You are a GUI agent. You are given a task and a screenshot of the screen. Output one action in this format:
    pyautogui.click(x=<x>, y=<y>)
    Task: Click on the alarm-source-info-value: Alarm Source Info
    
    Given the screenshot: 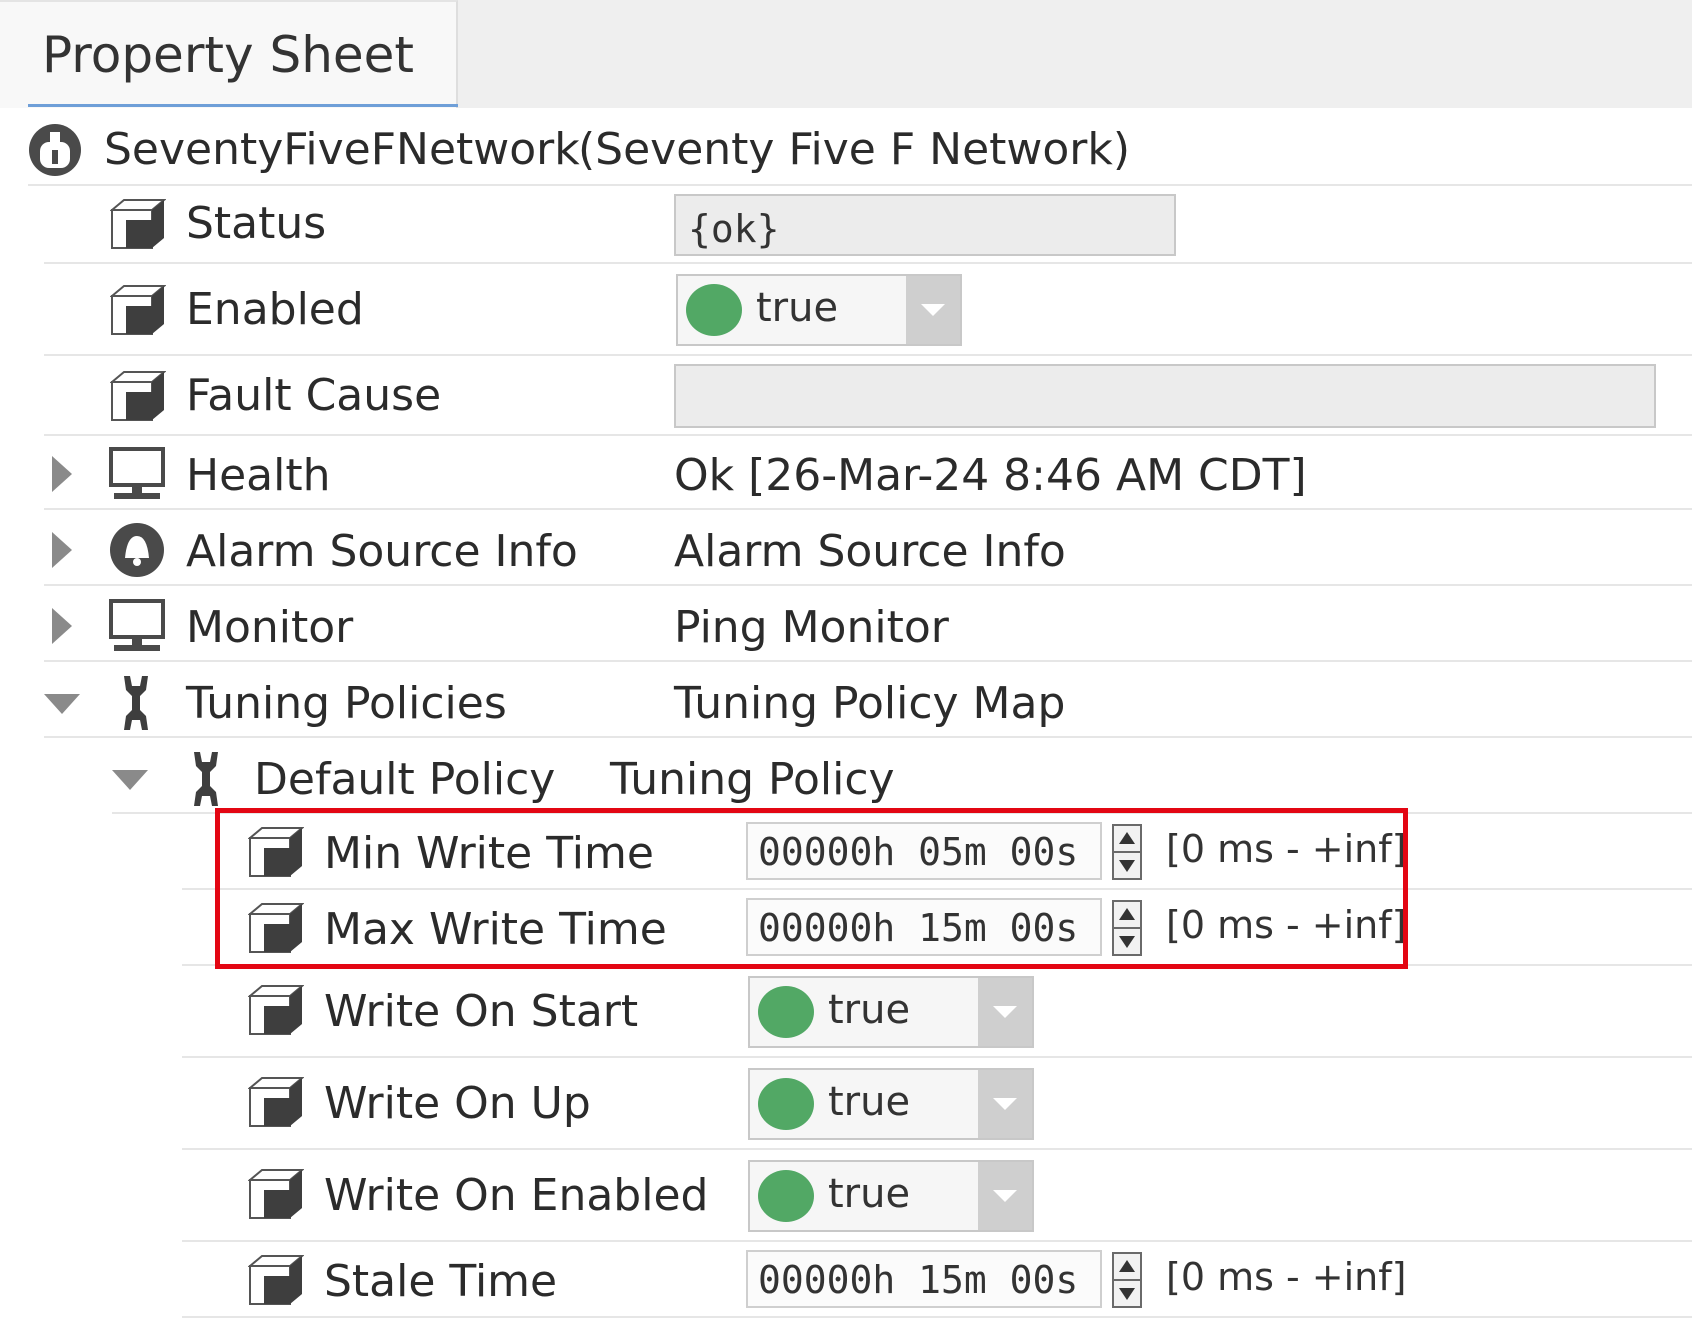 What is the action you would take?
    pyautogui.click(x=870, y=551)
    